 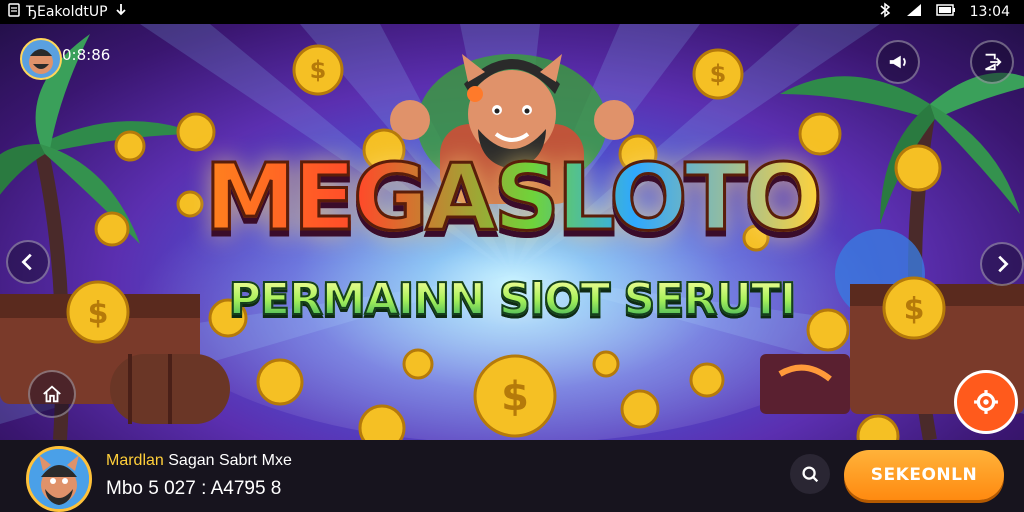 I want to click on chevron-right-icon, so click(x=1003, y=264).